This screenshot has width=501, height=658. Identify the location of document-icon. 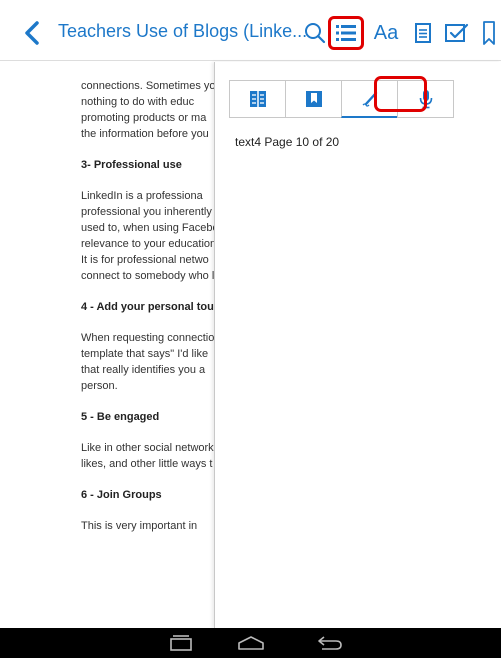
(423, 33).